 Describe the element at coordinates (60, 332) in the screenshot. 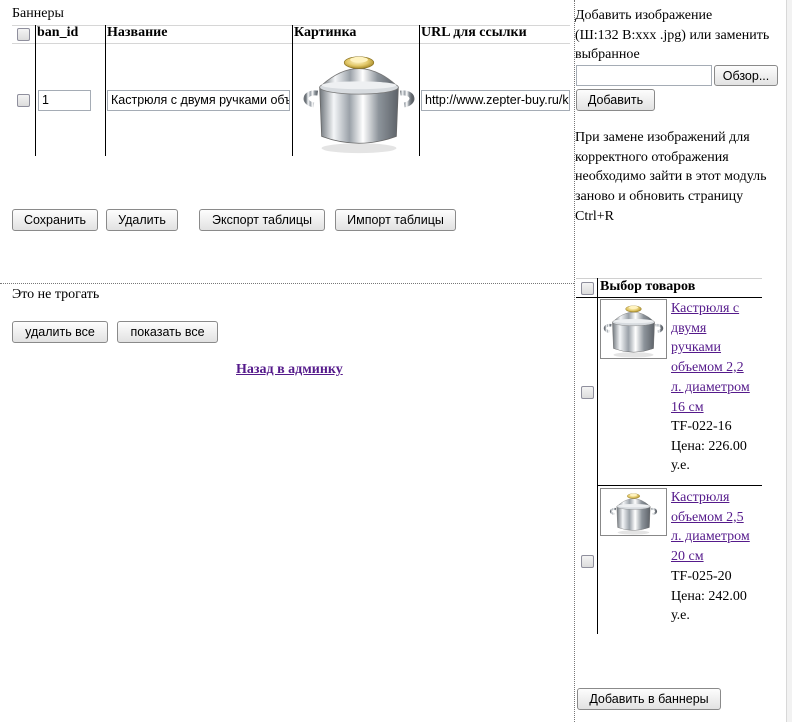

I see `delete-all-button: удалить все` at that location.